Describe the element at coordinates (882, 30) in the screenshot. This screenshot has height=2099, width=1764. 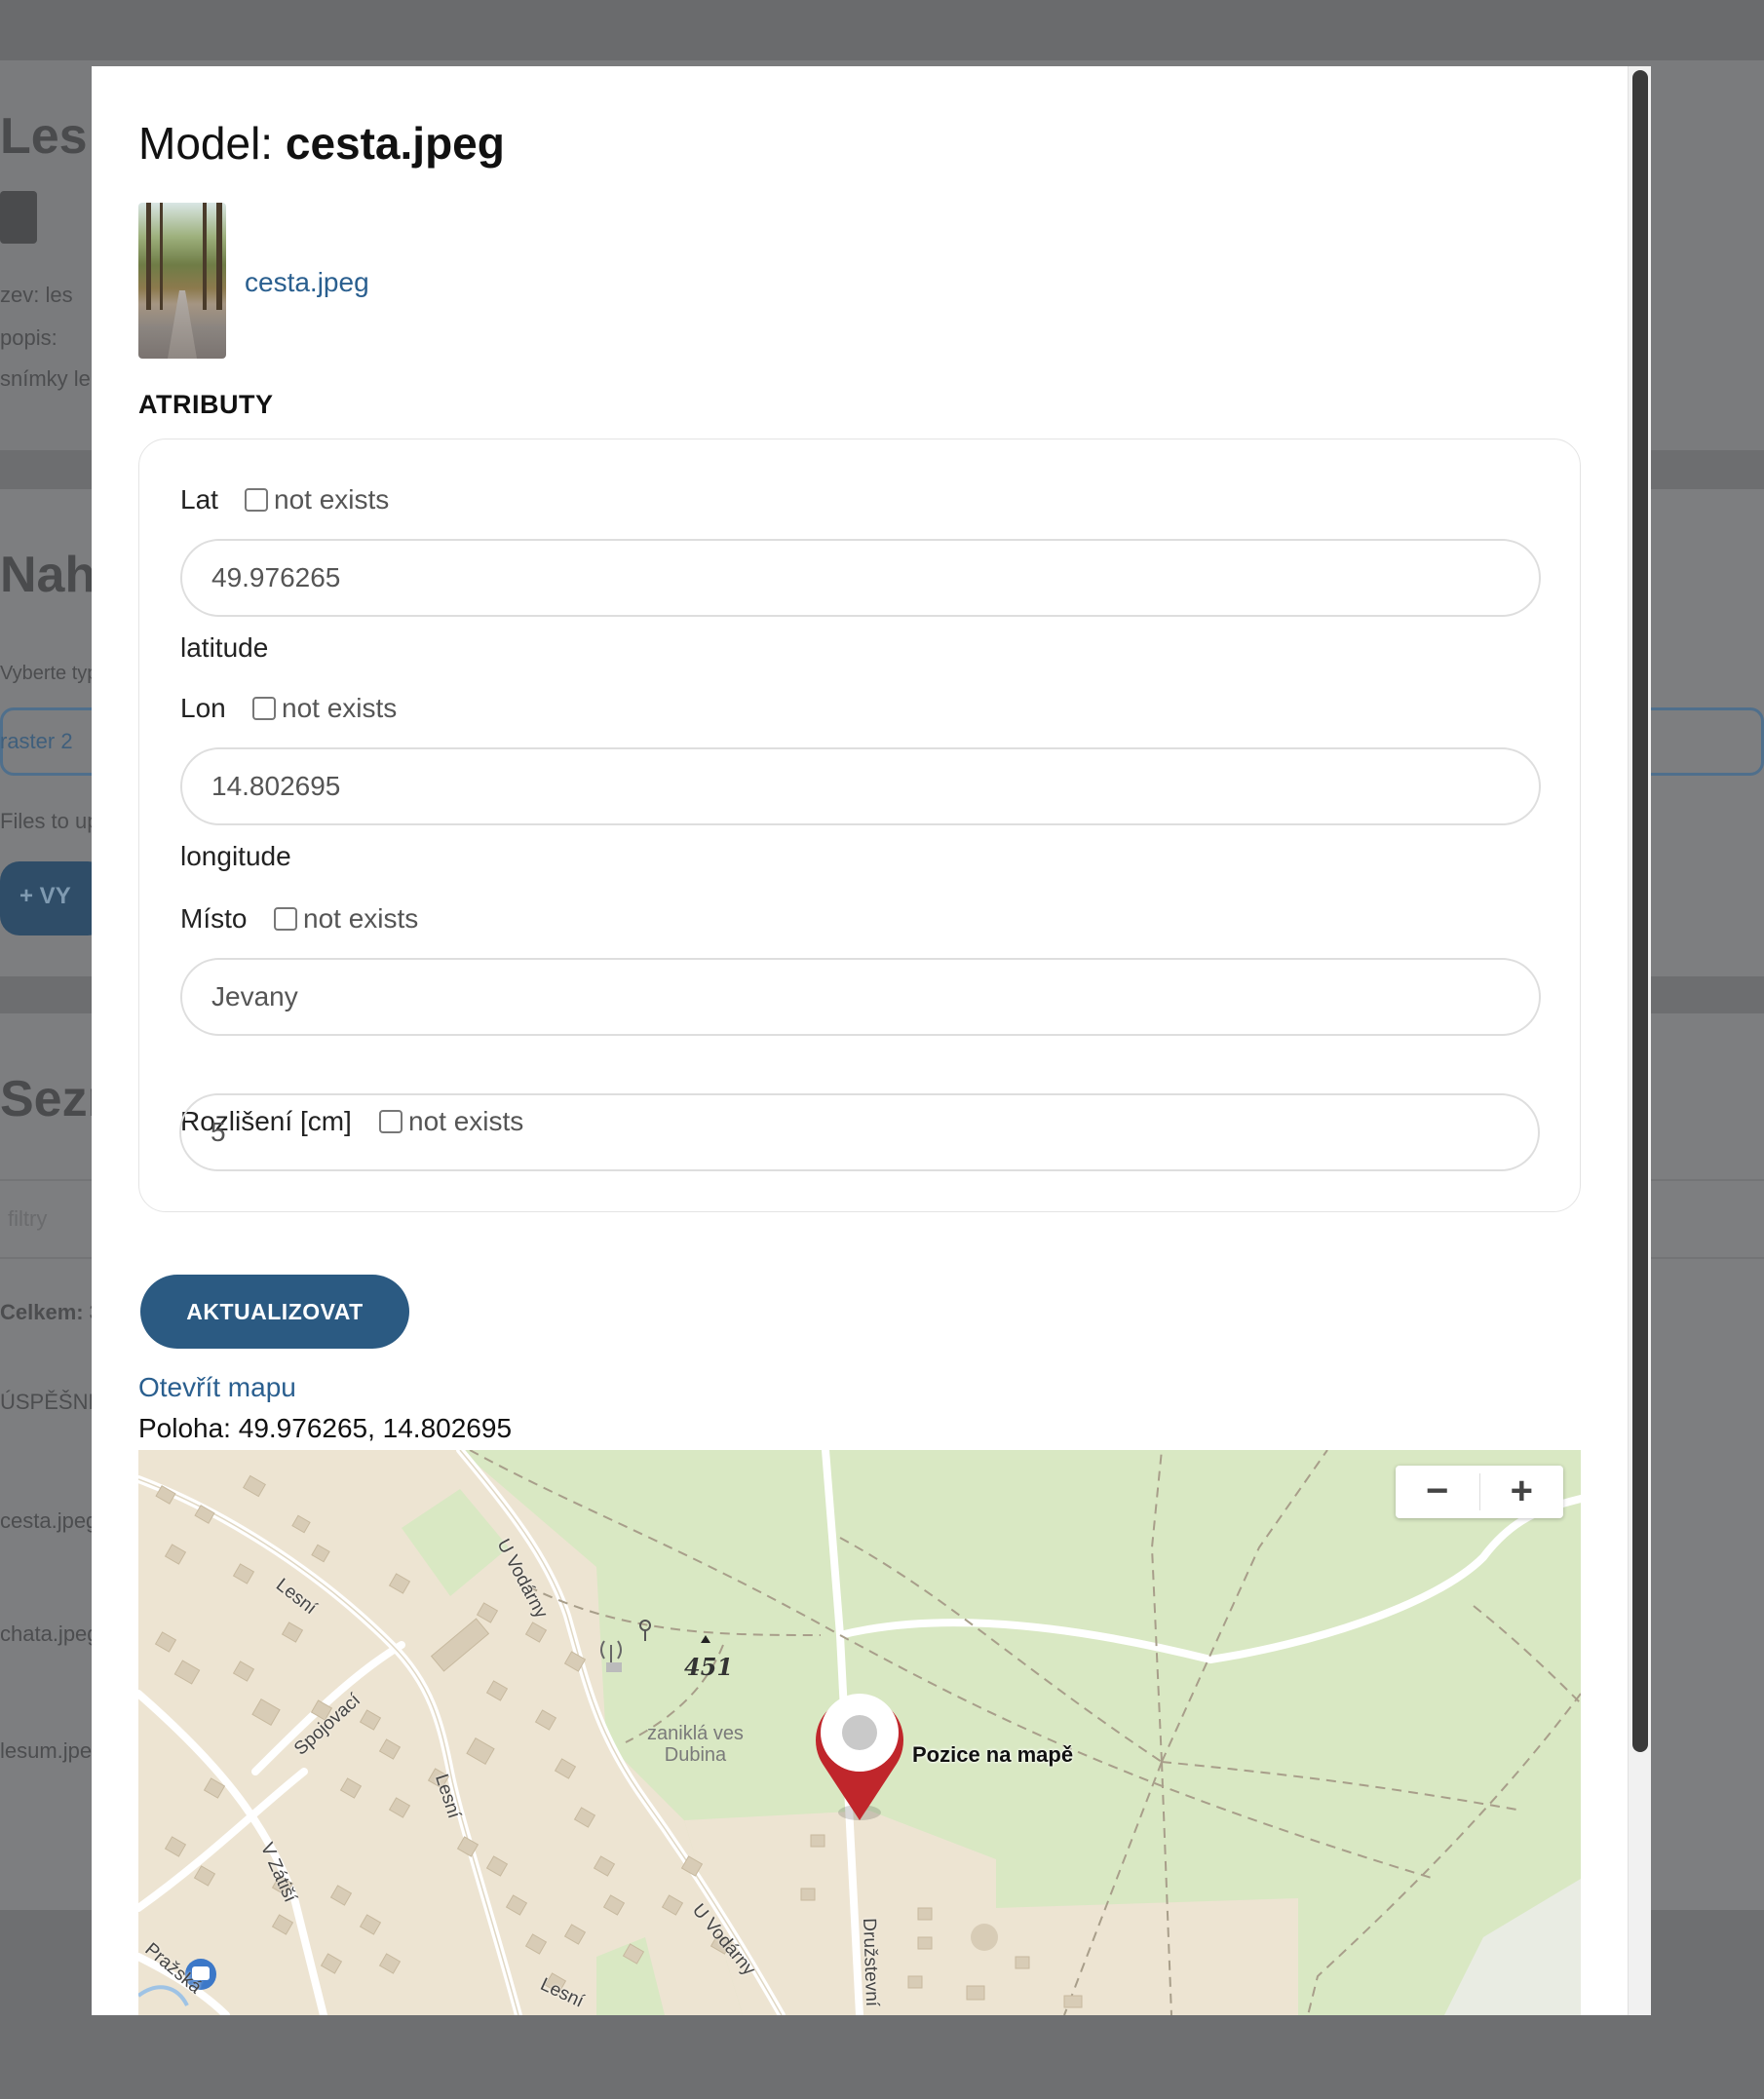
I see `background-topbar` at that location.